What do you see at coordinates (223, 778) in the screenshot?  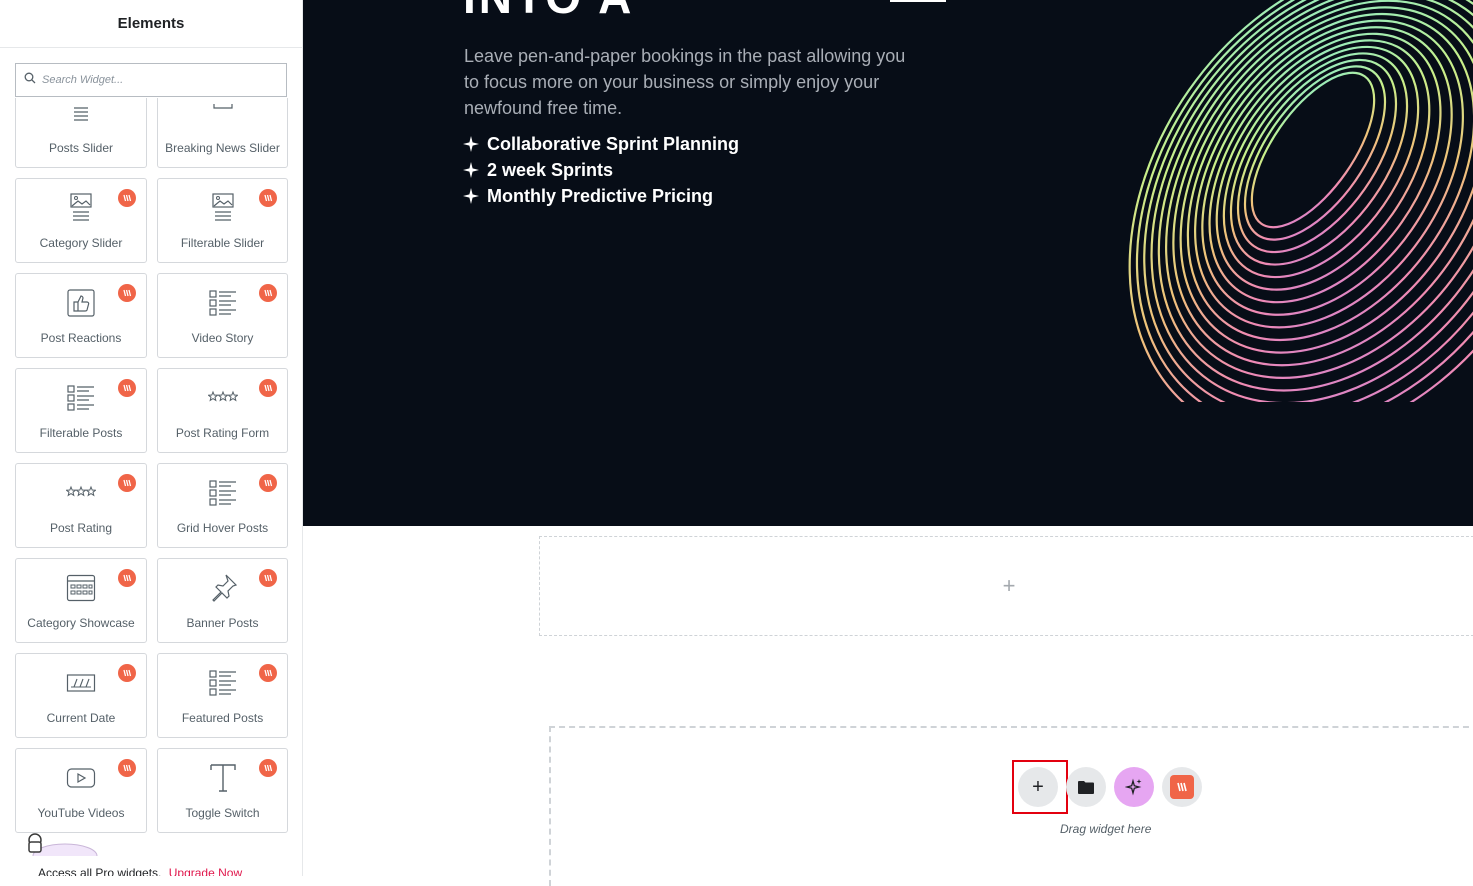 I see `text-icon` at bounding box center [223, 778].